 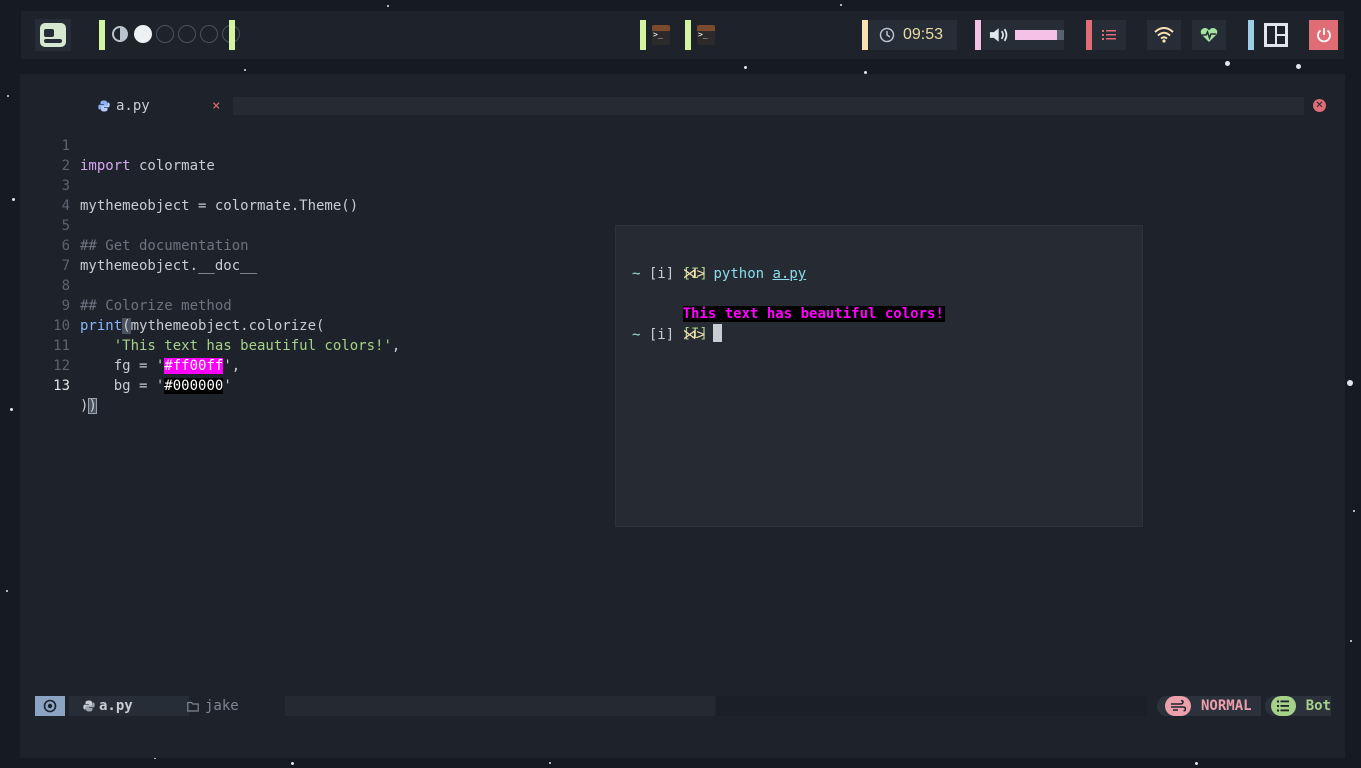 I want to click on code-line: 11 fg = '#ff00ff',, so click(x=145, y=345).